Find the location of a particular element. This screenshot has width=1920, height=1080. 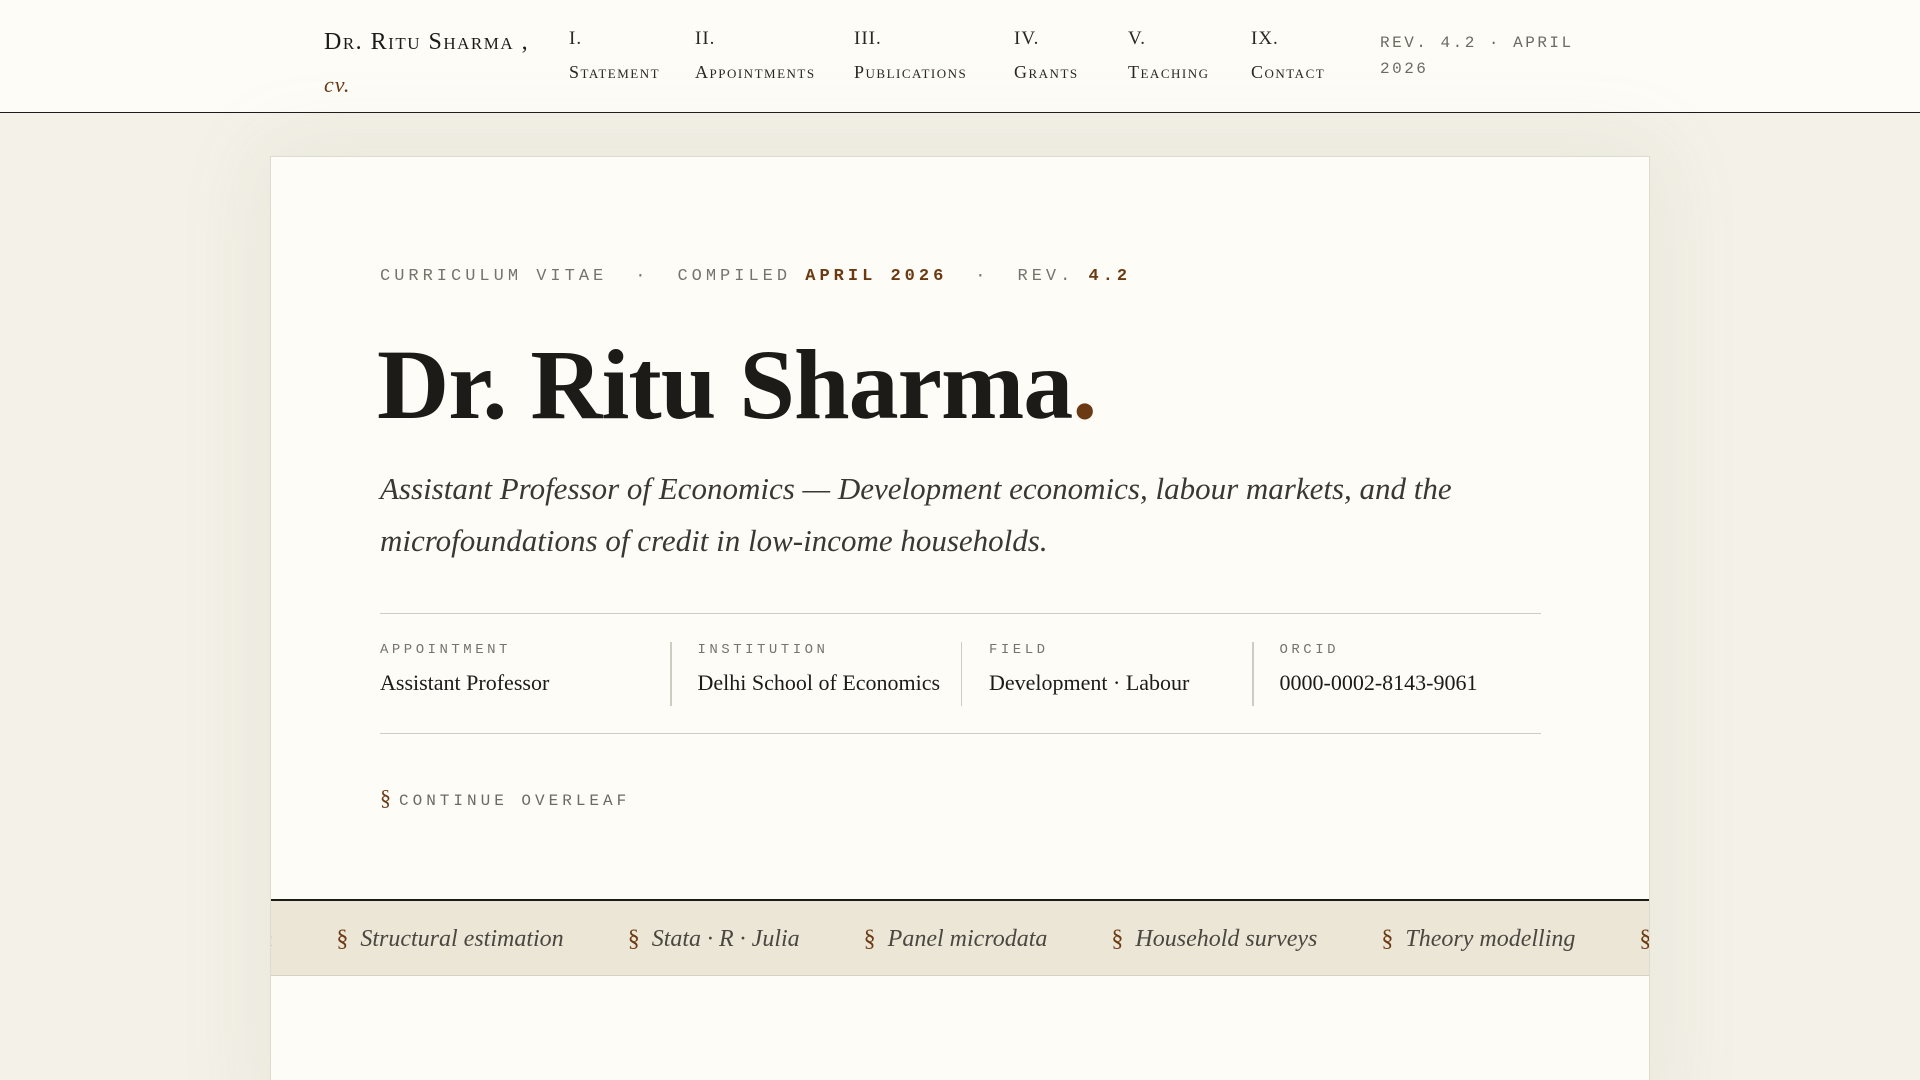

fact-field: Field Development · Labour is located at coordinates (1107, 673).